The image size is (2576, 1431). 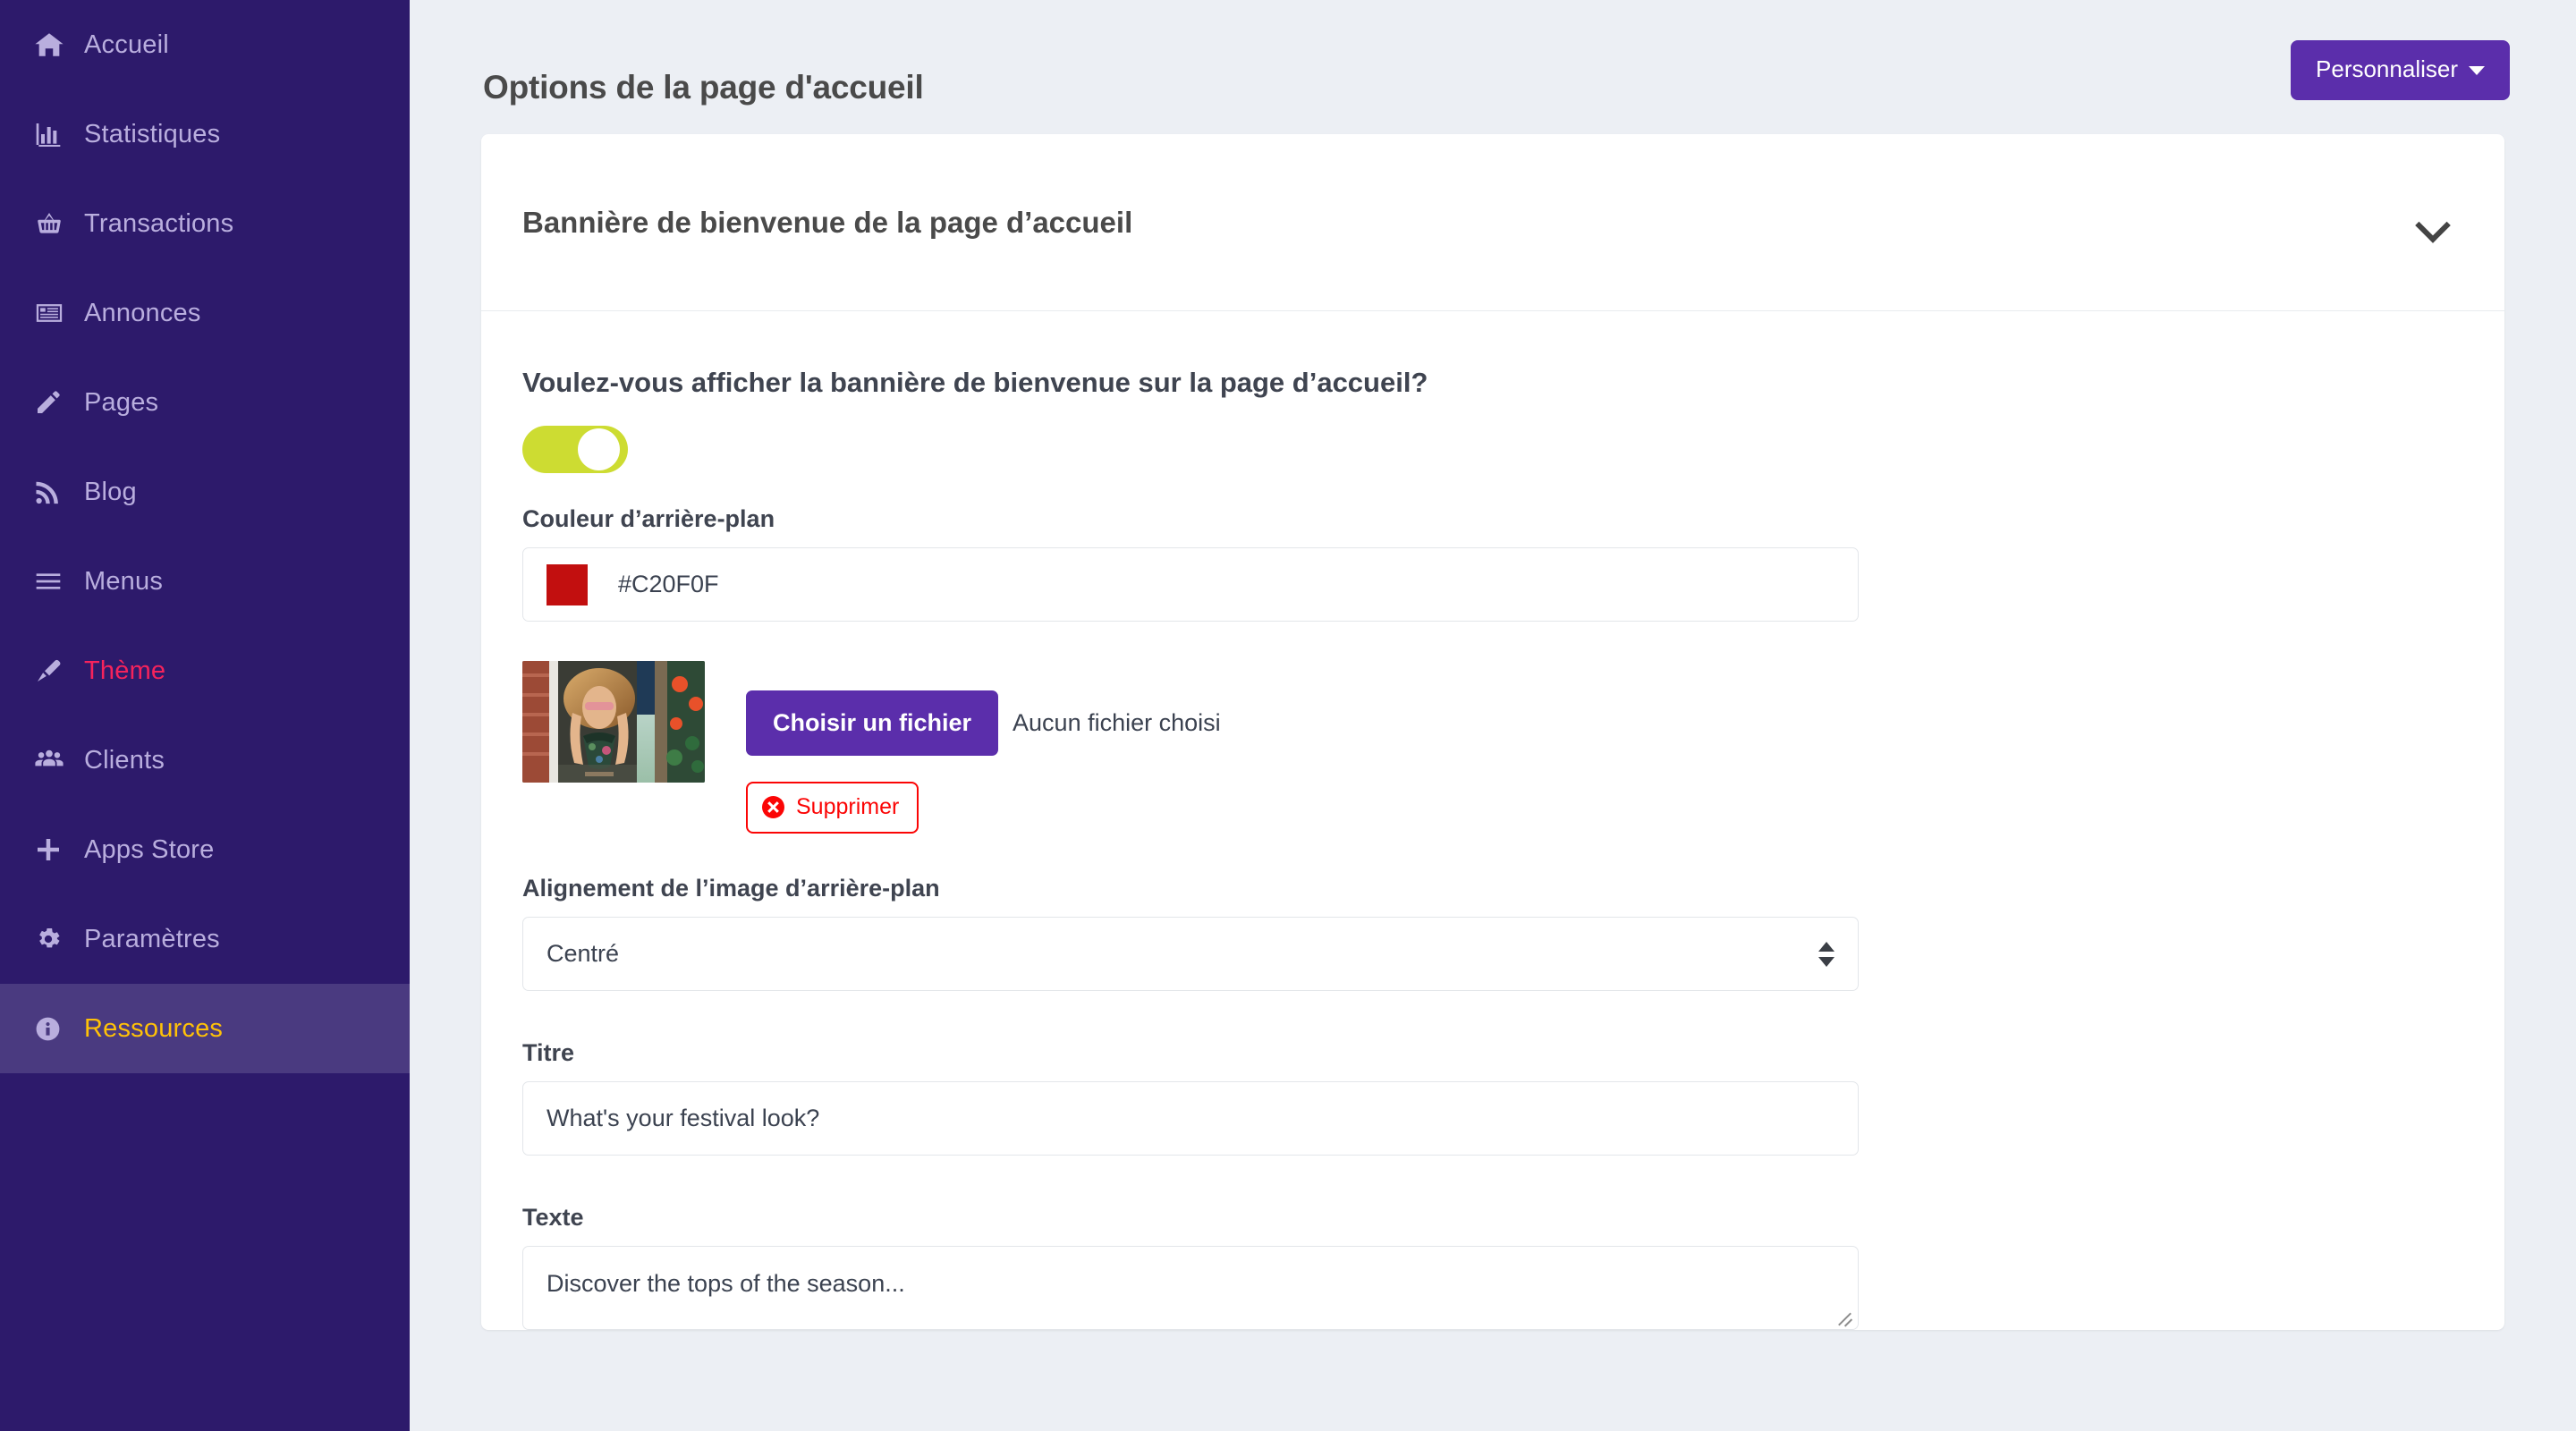 What do you see at coordinates (154, 1028) in the screenshot?
I see `sidebar-item-label: Ressources` at bounding box center [154, 1028].